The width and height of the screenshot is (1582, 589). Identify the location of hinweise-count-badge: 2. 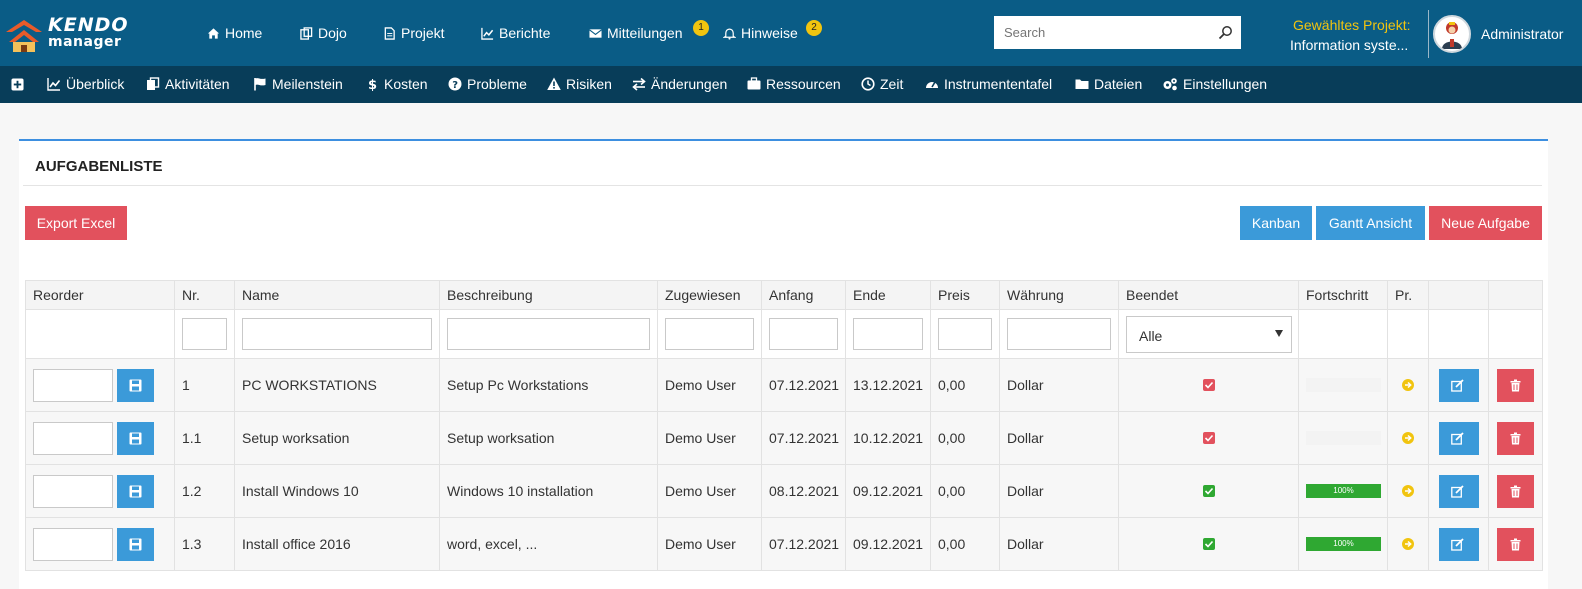
(814, 28).